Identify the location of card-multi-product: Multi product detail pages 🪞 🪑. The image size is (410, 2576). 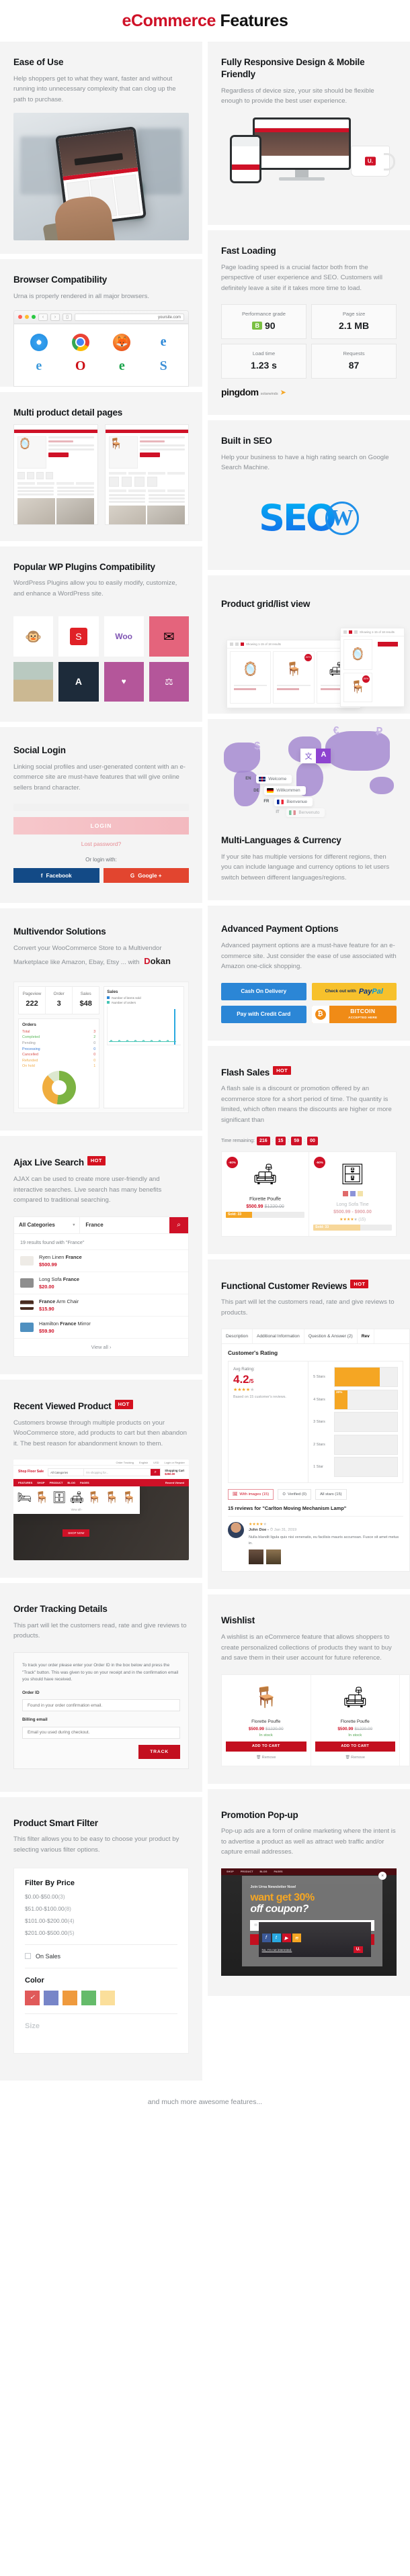
(101, 466).